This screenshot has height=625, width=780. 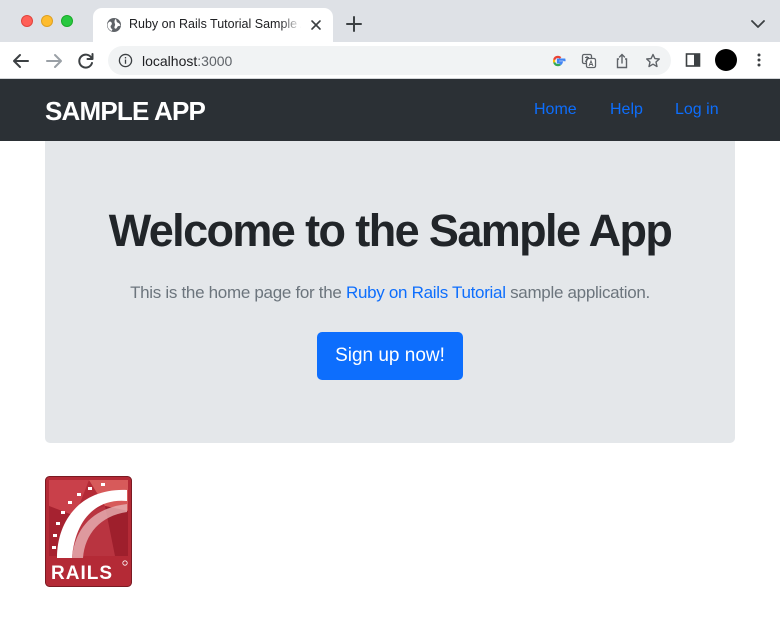 What do you see at coordinates (27, 21) in the screenshot?
I see `close-window-button` at bounding box center [27, 21].